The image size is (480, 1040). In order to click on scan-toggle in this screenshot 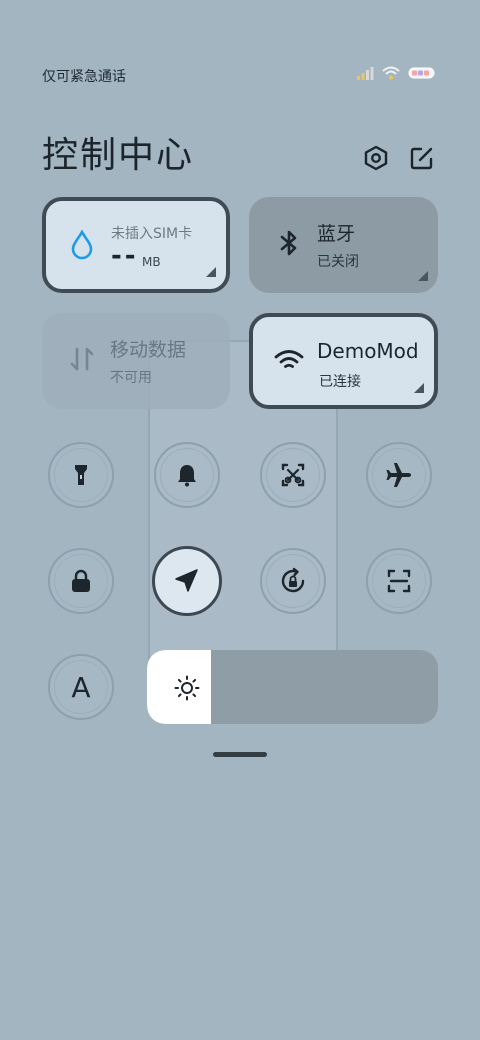, I will do `click(399, 581)`.